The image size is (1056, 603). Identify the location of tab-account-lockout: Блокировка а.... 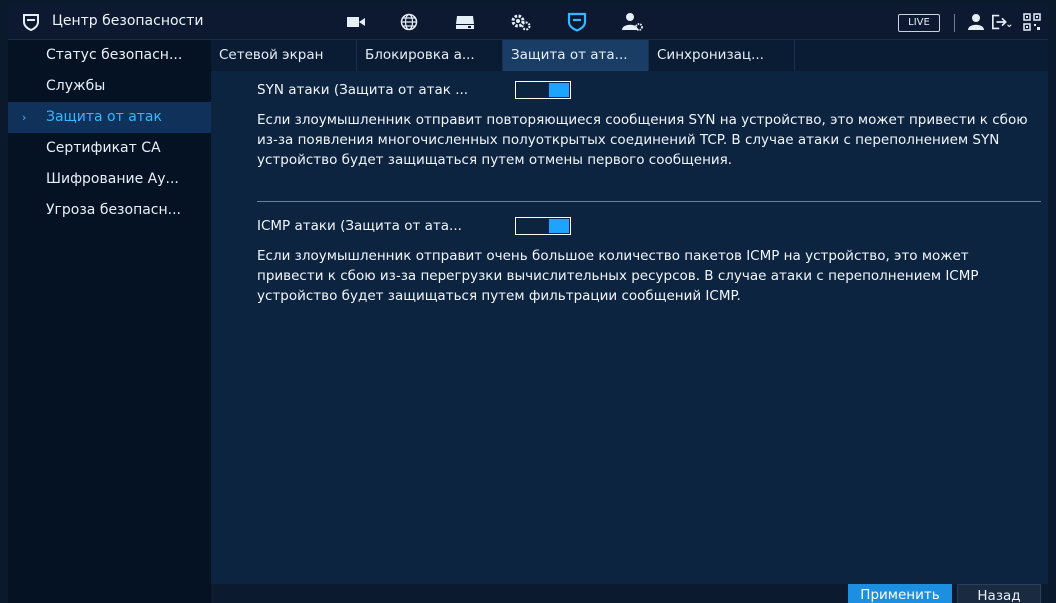
(430, 55).